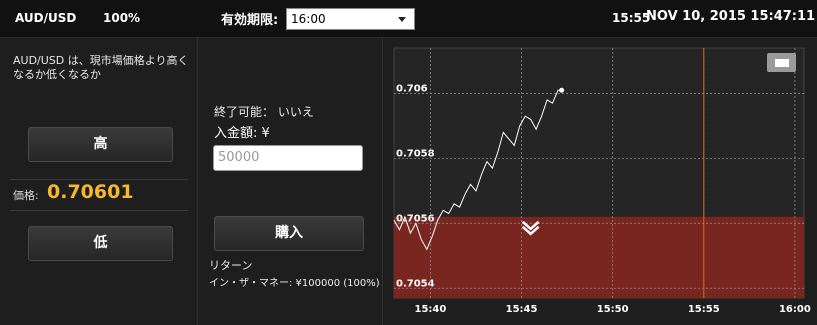  I want to click on x-tick-label: 16:00, so click(795, 309).